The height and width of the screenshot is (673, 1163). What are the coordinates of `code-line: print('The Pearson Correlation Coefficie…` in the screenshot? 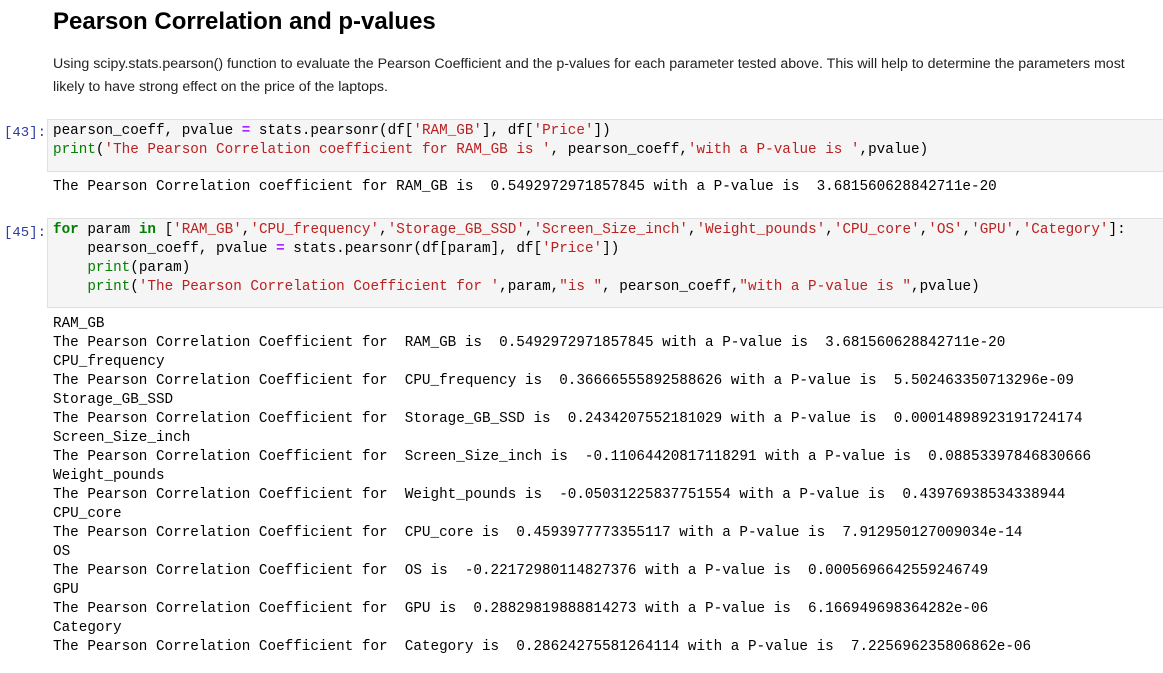 It's located at (608, 287).